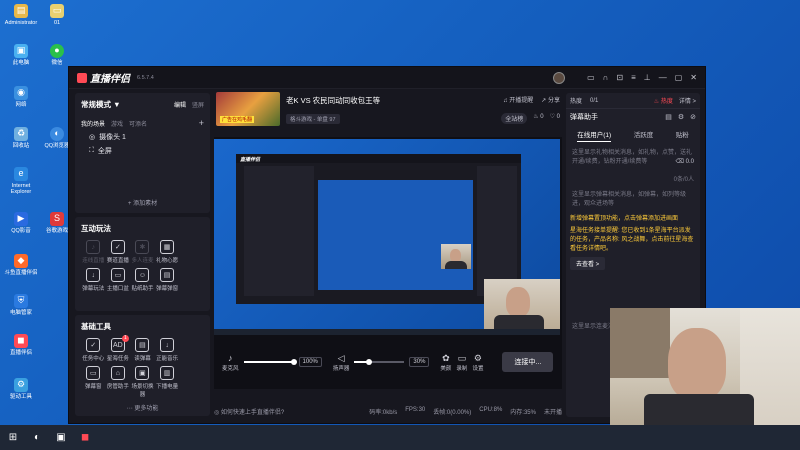 This screenshot has height=450, width=800. What do you see at coordinates (248, 109) in the screenshot?
I see `room-cover: 广告在鸡毛翻` at bounding box center [248, 109].